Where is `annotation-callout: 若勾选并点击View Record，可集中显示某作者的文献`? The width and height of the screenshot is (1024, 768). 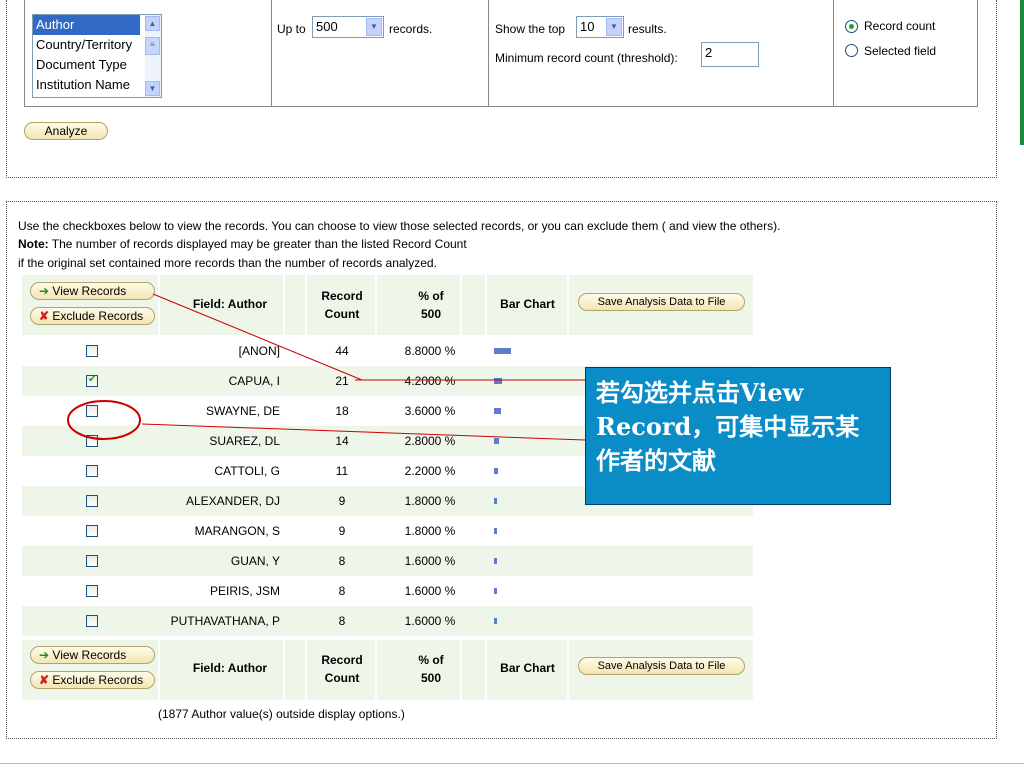
annotation-callout: 若勾选并点击View Record，可集中显示某作者的文献 is located at coordinates (738, 436).